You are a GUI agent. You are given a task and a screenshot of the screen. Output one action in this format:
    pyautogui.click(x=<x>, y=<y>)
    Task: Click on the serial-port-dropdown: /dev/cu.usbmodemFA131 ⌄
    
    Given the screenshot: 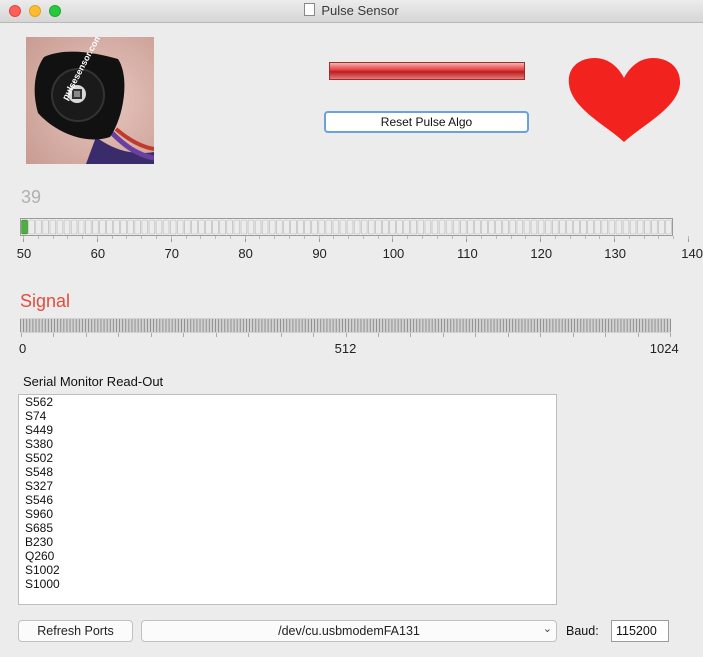 What is the action you would take?
    pyautogui.click(x=349, y=631)
    